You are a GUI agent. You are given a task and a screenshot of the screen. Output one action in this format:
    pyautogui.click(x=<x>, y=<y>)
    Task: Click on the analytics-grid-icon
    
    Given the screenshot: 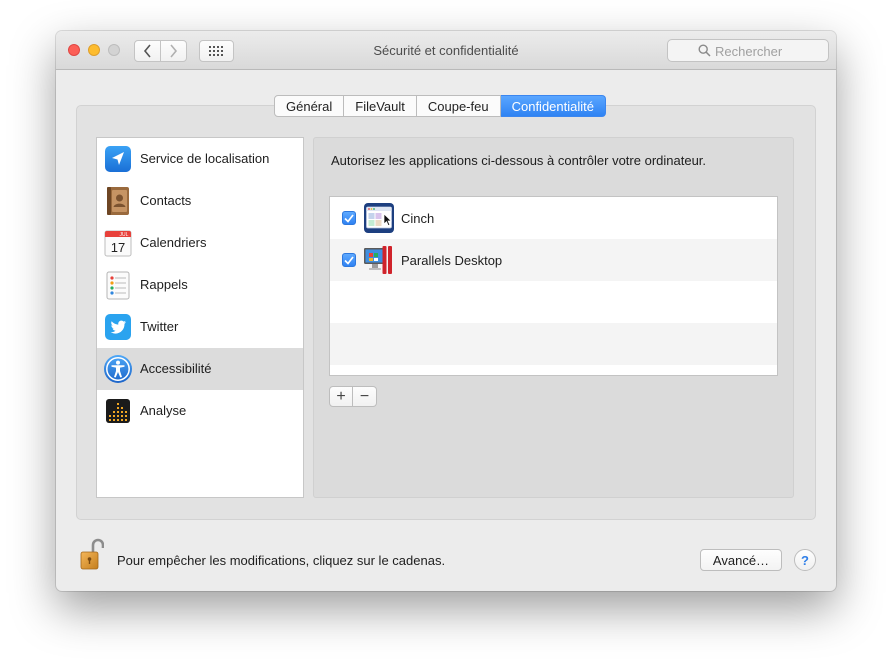 What is the action you would take?
    pyautogui.click(x=118, y=411)
    